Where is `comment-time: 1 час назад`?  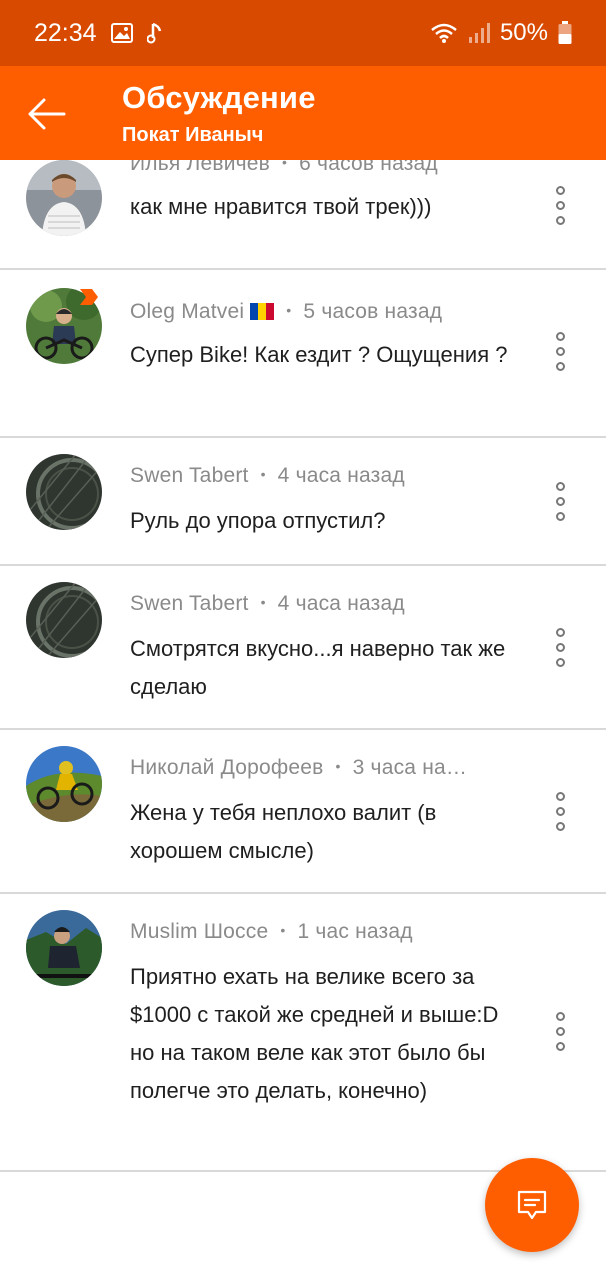
comment-time: 1 час назад is located at coordinates (355, 931).